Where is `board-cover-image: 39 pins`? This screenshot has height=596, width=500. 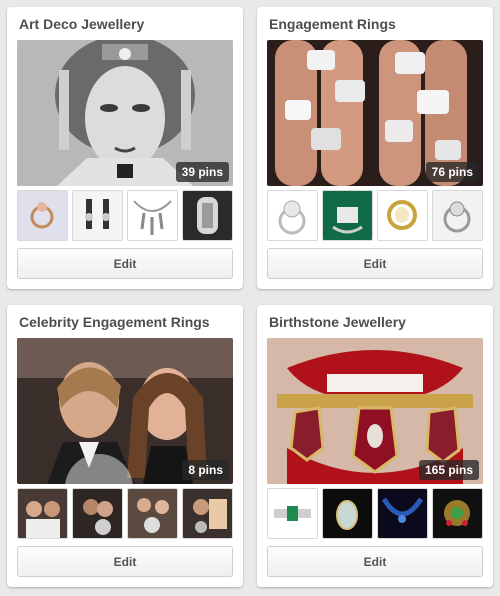 board-cover-image: 39 pins is located at coordinates (125, 113).